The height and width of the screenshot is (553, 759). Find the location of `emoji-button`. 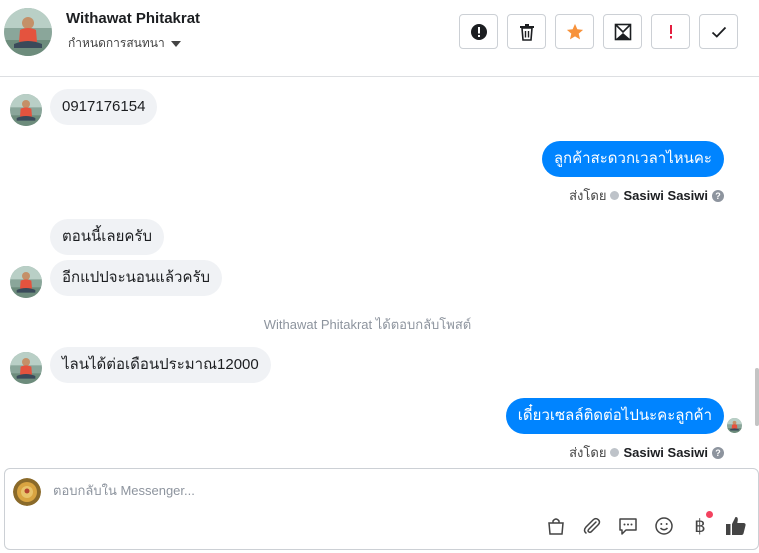

emoji-button is located at coordinates (664, 526).